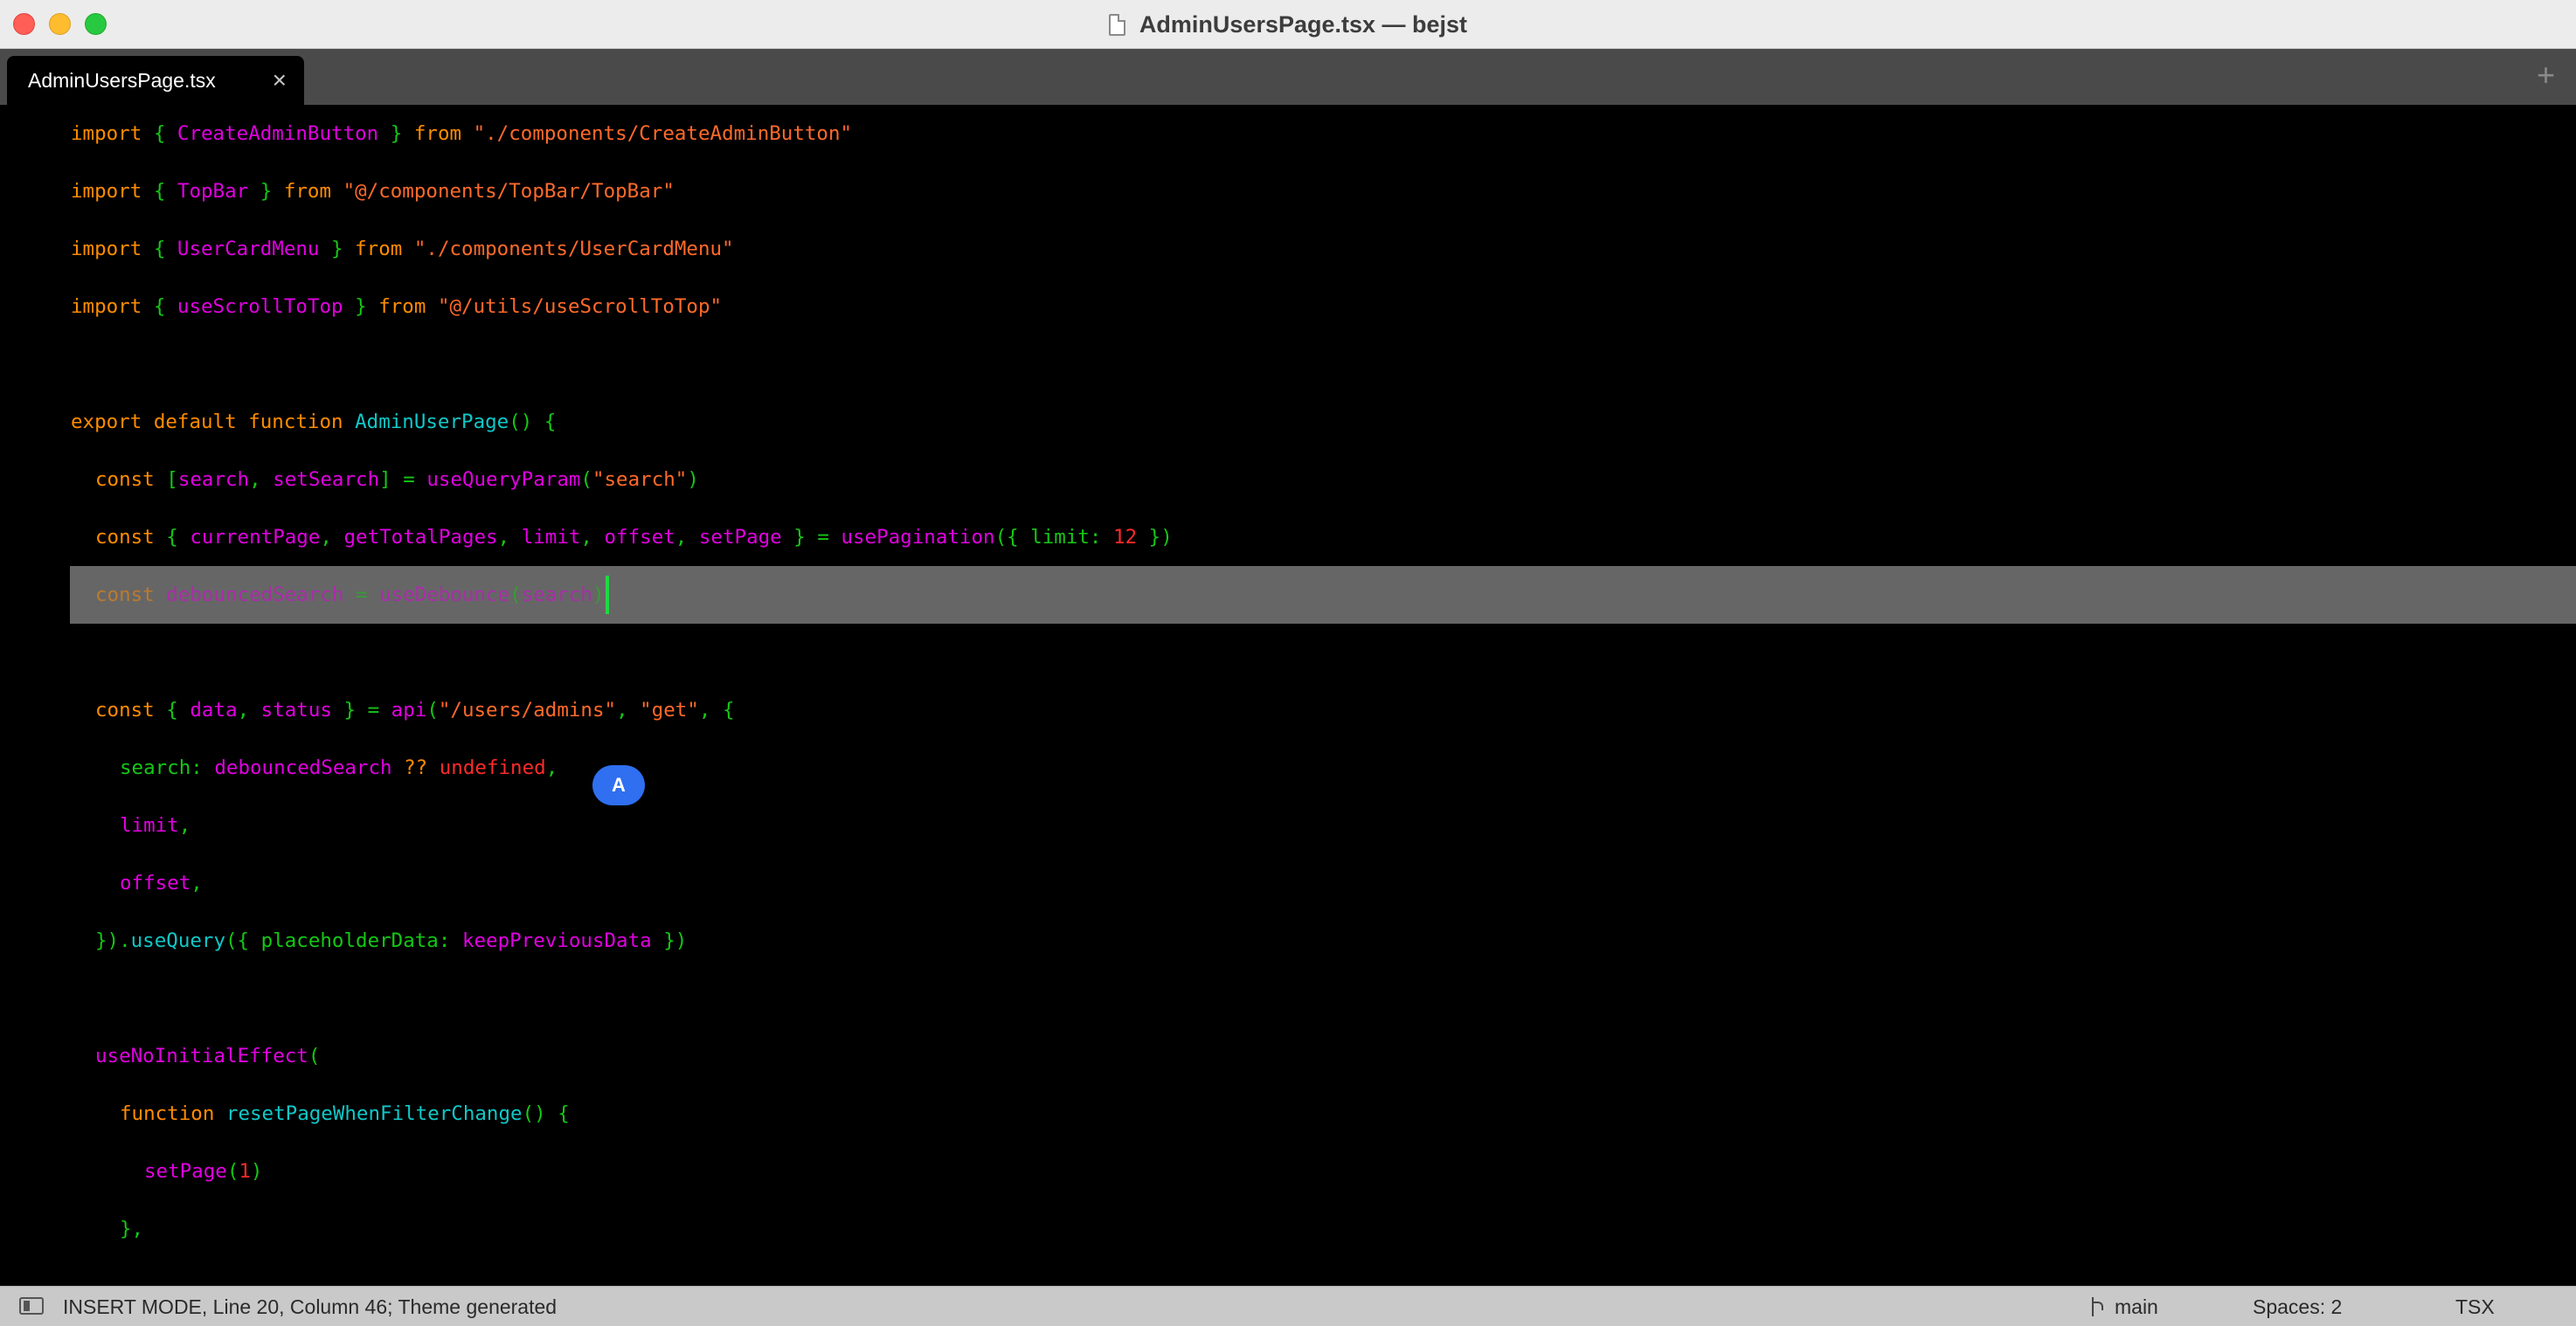 This screenshot has width=2576, height=1326. What do you see at coordinates (201, 1056) in the screenshot?
I see `code-token: useNoInitialEffect` at bounding box center [201, 1056].